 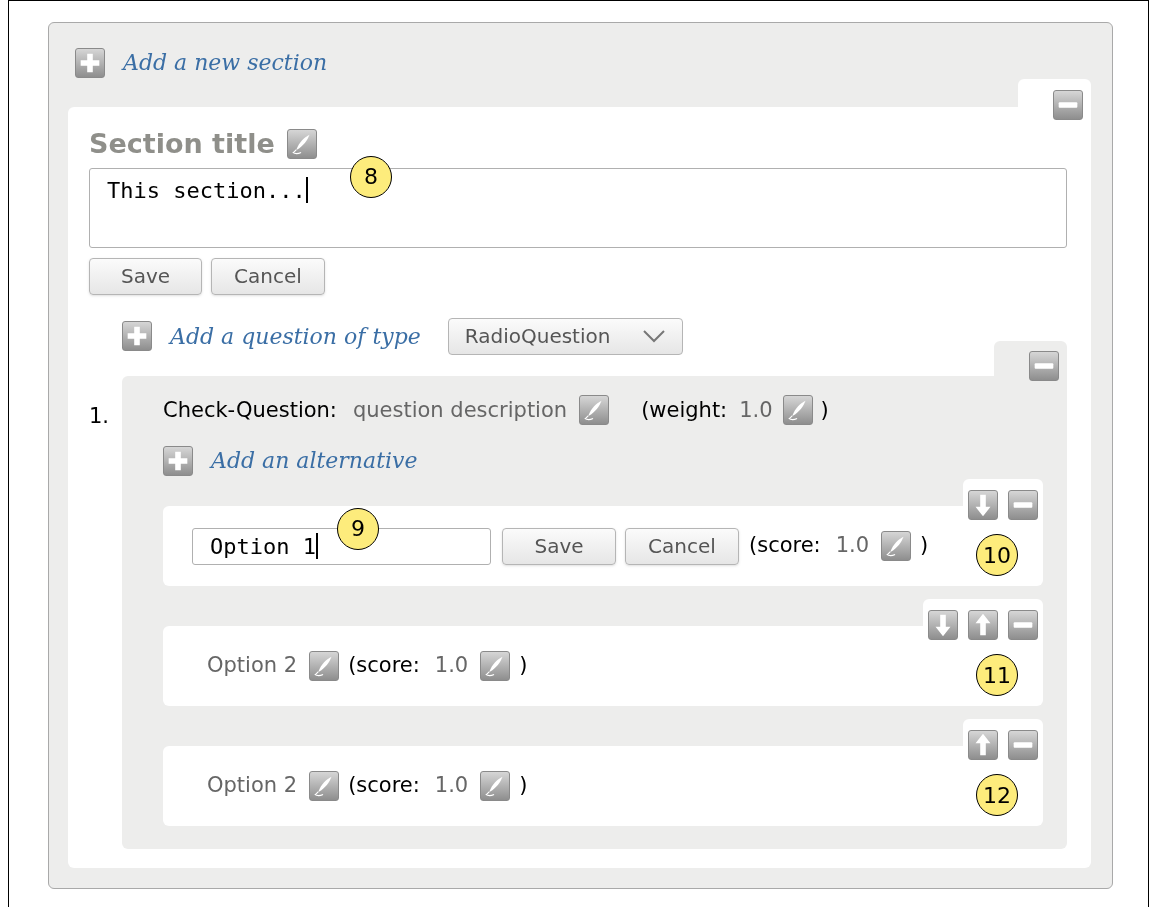 I want to click on question-description: question description, so click(x=460, y=410).